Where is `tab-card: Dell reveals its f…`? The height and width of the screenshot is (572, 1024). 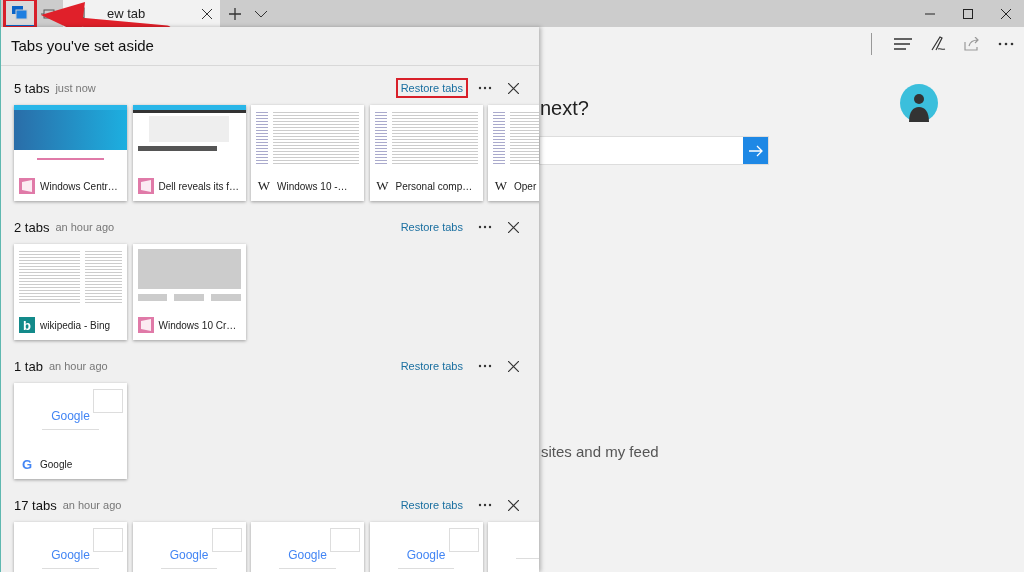 tab-card: Dell reveals its f… is located at coordinates (189, 153).